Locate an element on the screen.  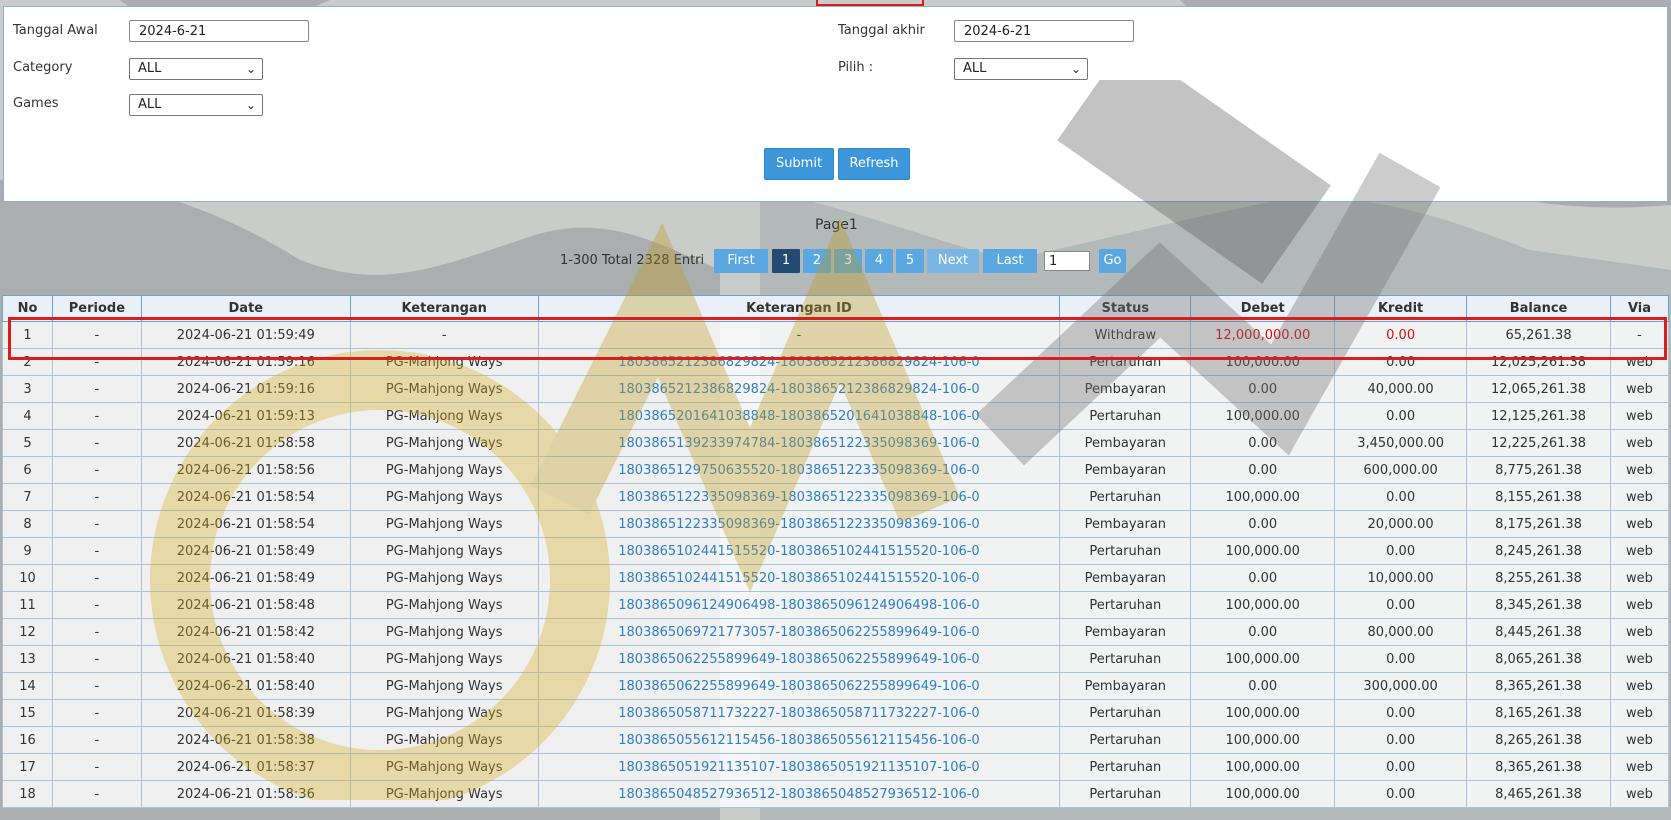
table-cell: 5 is located at coordinates (27, 443).